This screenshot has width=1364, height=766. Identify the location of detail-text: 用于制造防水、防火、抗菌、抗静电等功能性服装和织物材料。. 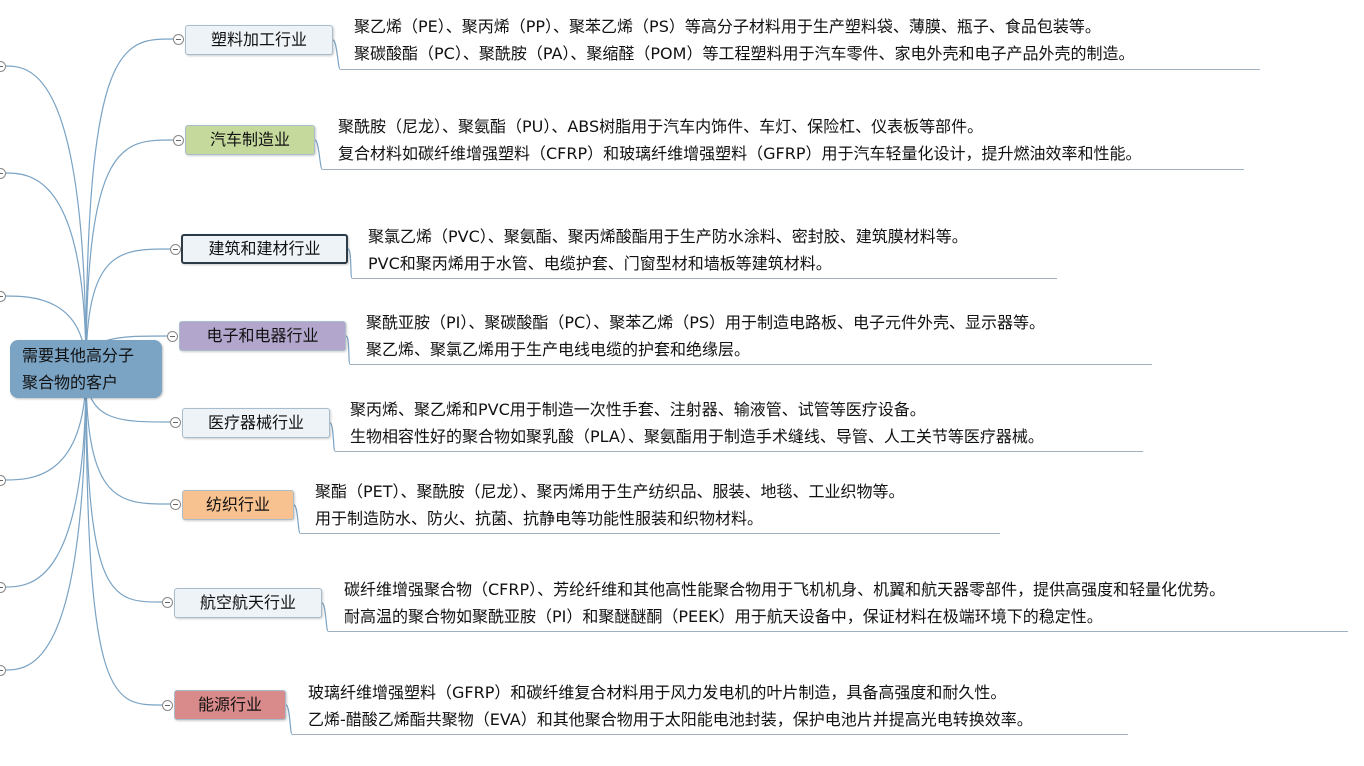
(539, 518).